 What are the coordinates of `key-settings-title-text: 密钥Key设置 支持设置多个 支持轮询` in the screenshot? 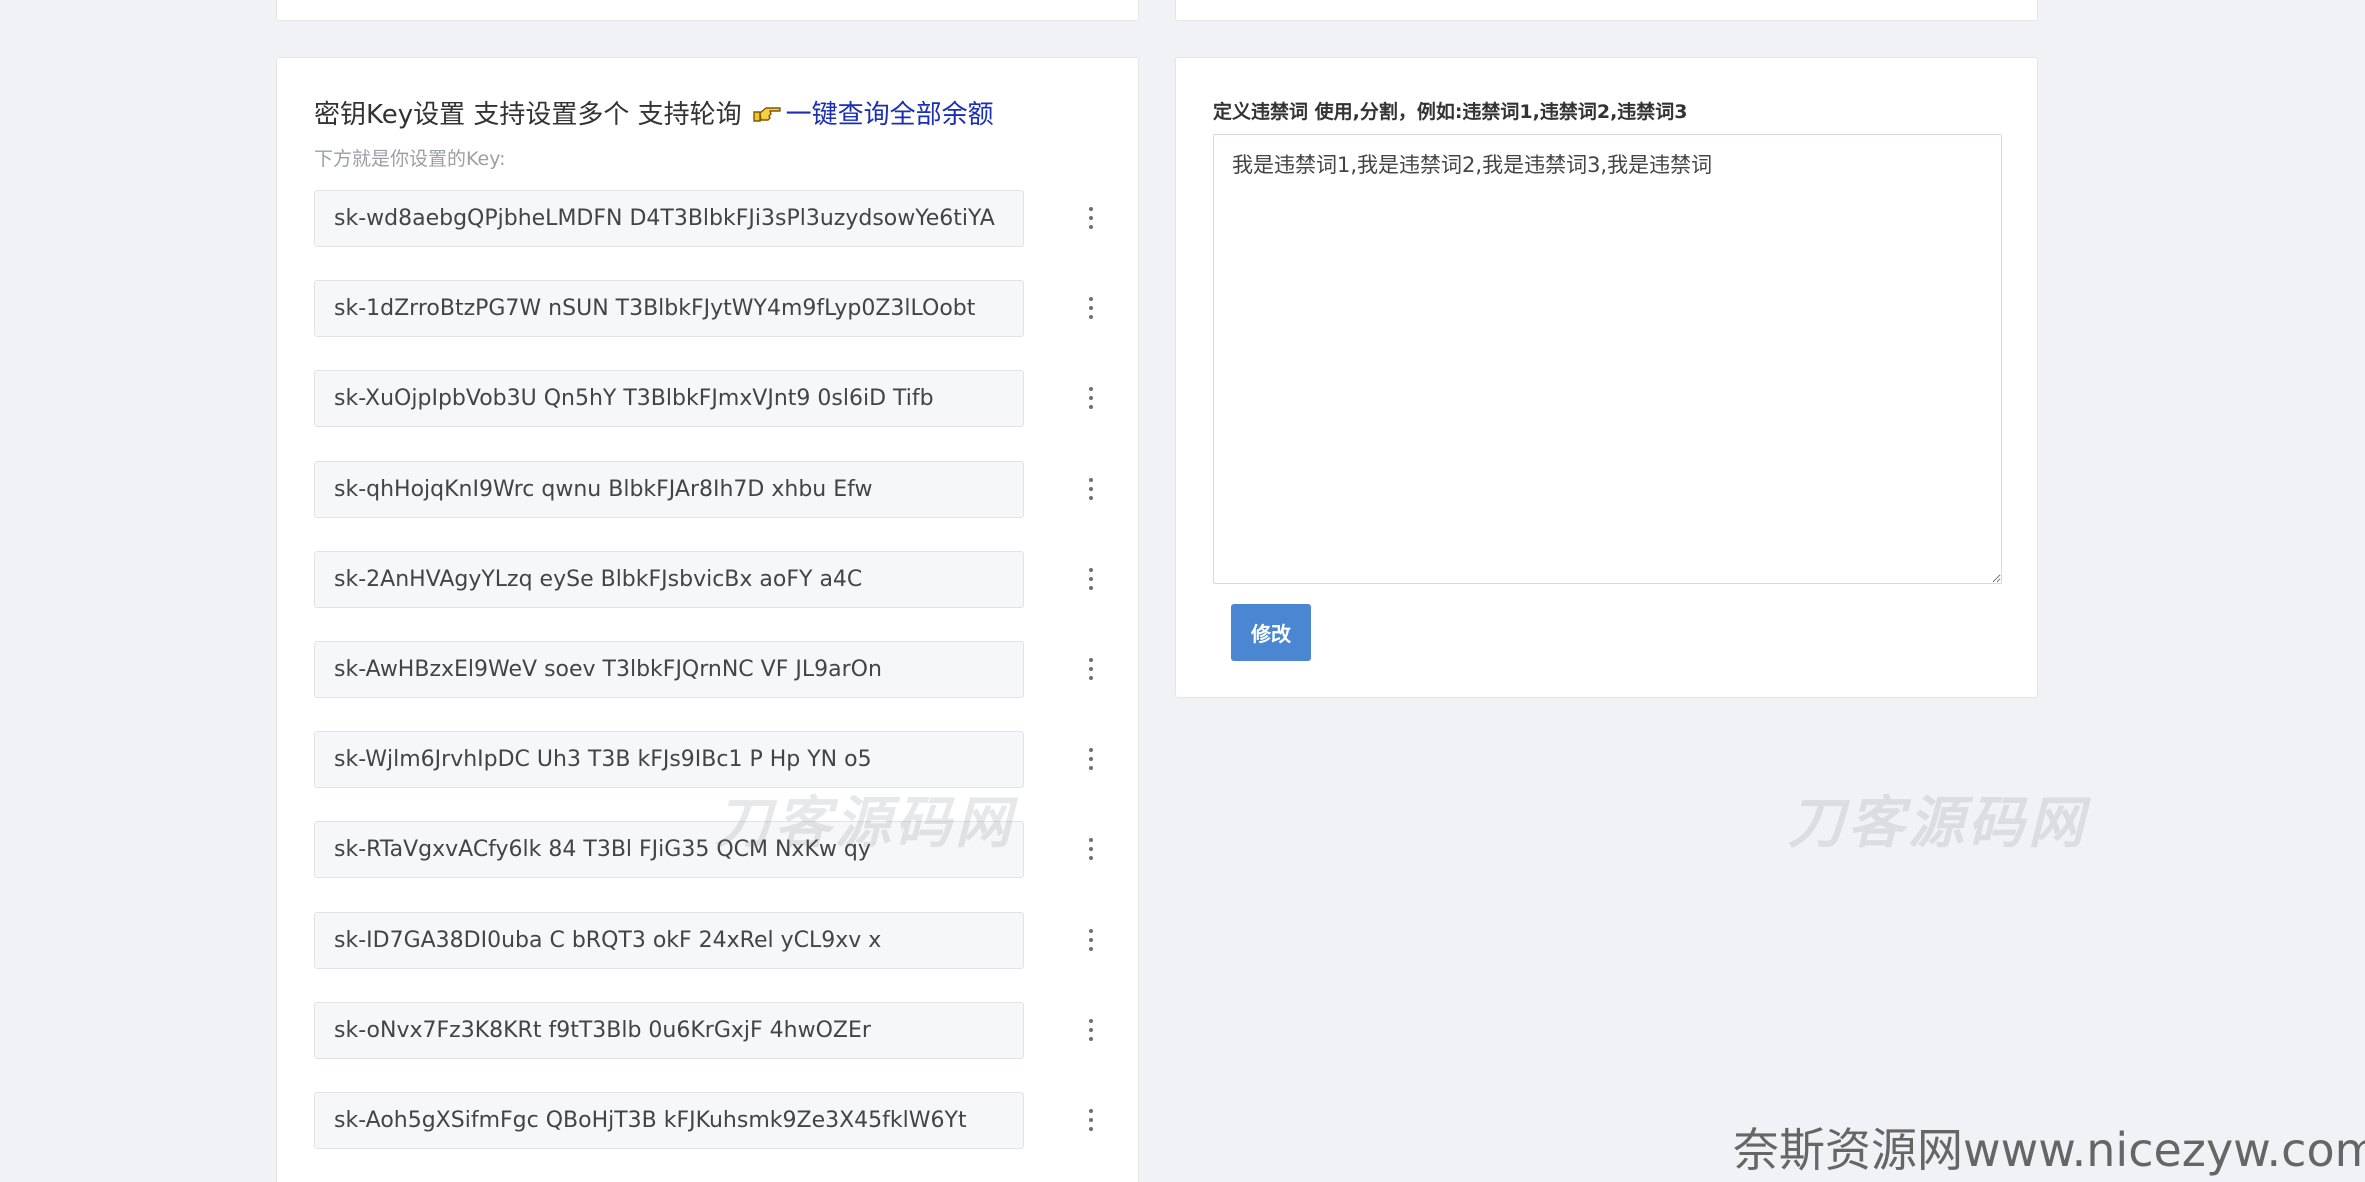 It's located at (528, 115).